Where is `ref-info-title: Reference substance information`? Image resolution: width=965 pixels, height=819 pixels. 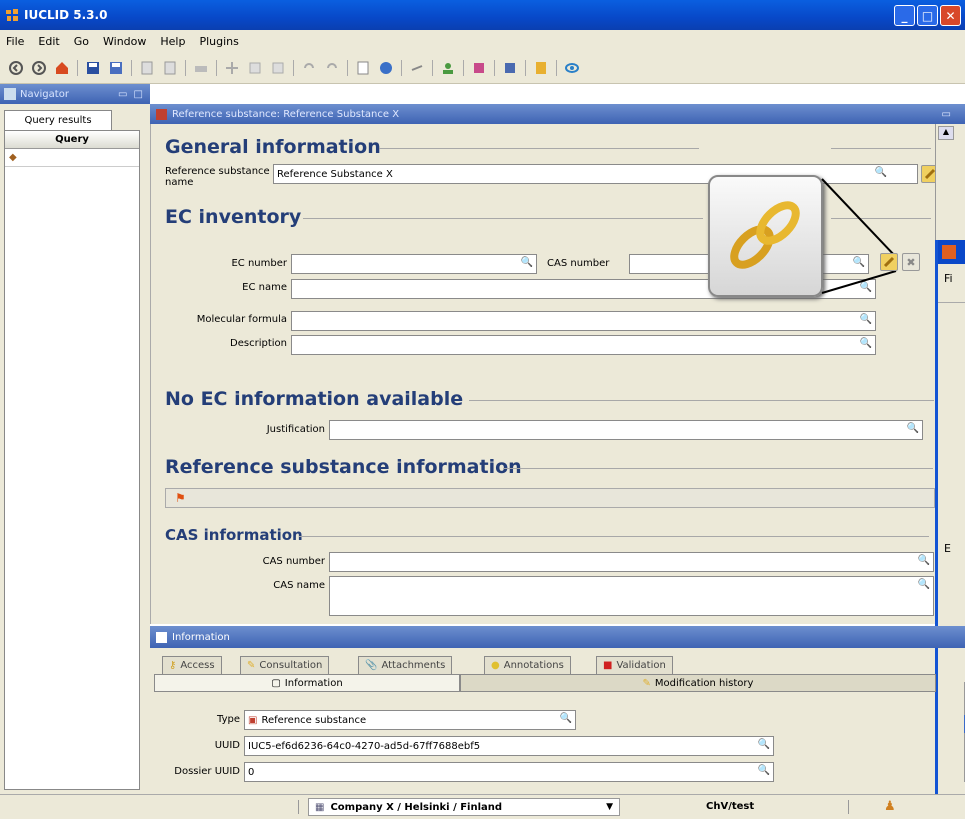 ref-info-title: Reference substance information is located at coordinates (343, 467).